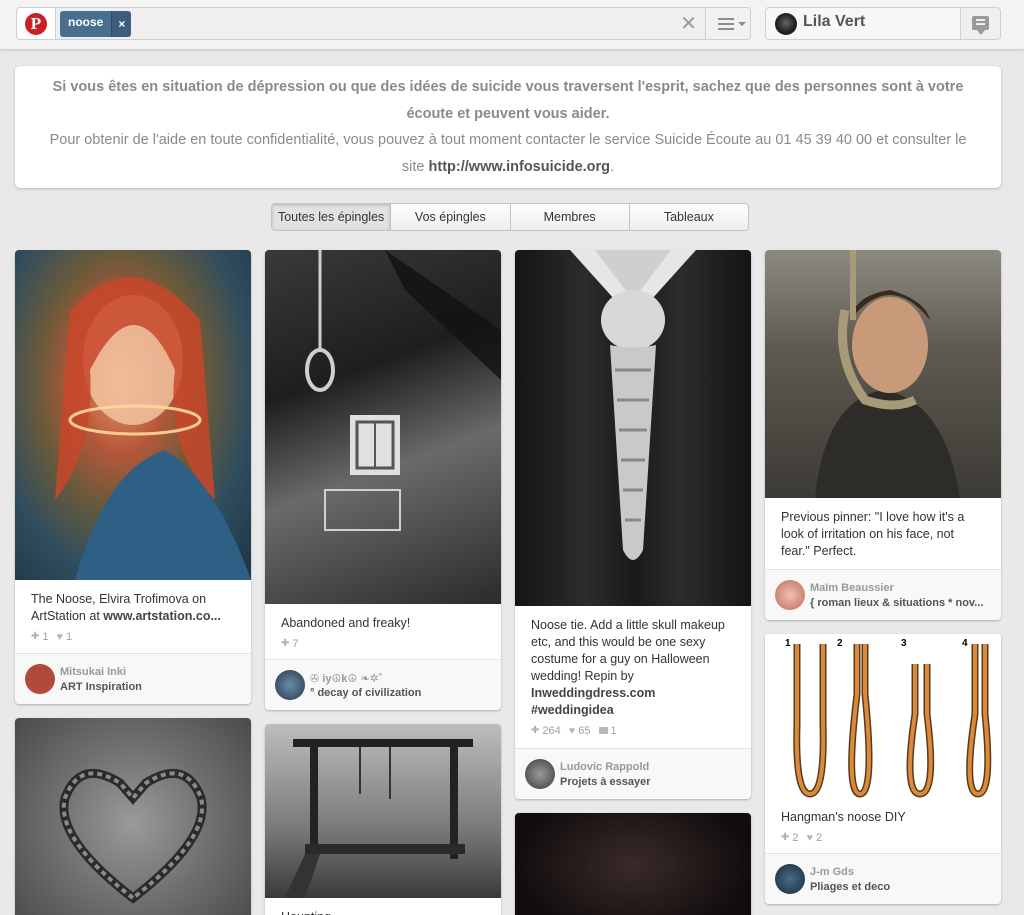 The image size is (1024, 915). Describe the element at coordinates (133, 836) in the screenshot. I see `heart-rope-illustration` at that location.